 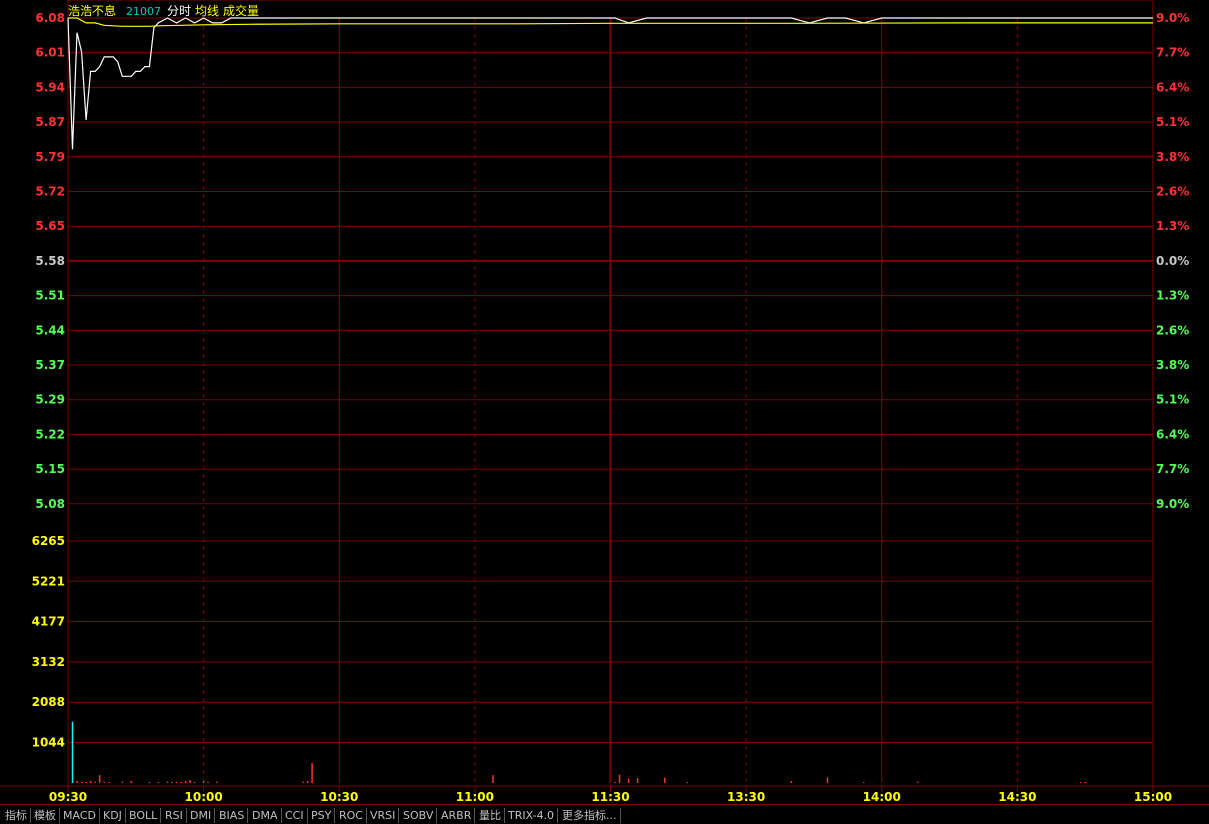 I want to click on price-tick-label: 5.58, so click(x=50, y=261).